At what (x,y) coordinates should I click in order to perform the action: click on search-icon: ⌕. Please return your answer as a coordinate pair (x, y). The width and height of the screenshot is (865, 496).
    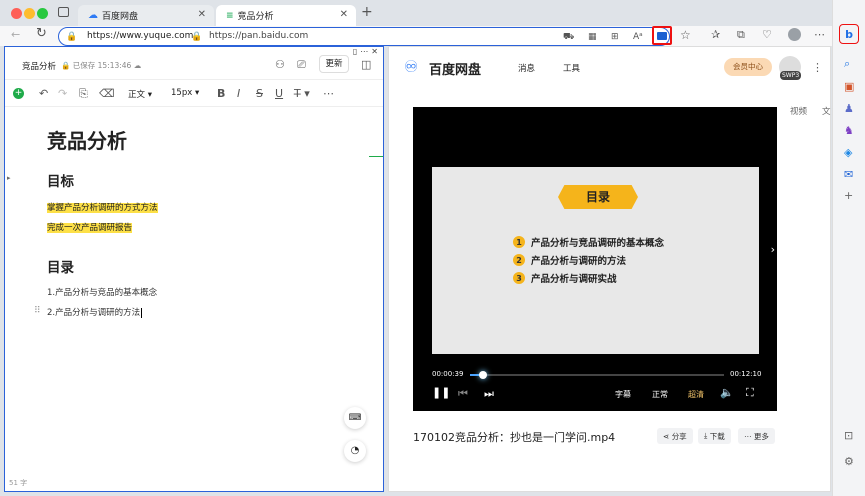
    Looking at the image, I should click on (847, 64).